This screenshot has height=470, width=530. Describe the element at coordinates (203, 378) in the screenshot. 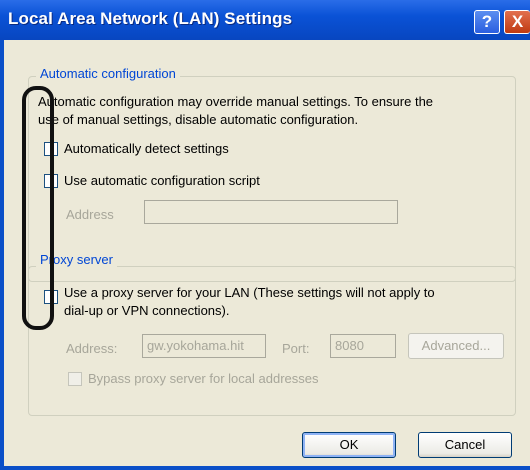

I see `bypass-local-label: Bypass proxy server for local addresses` at that location.